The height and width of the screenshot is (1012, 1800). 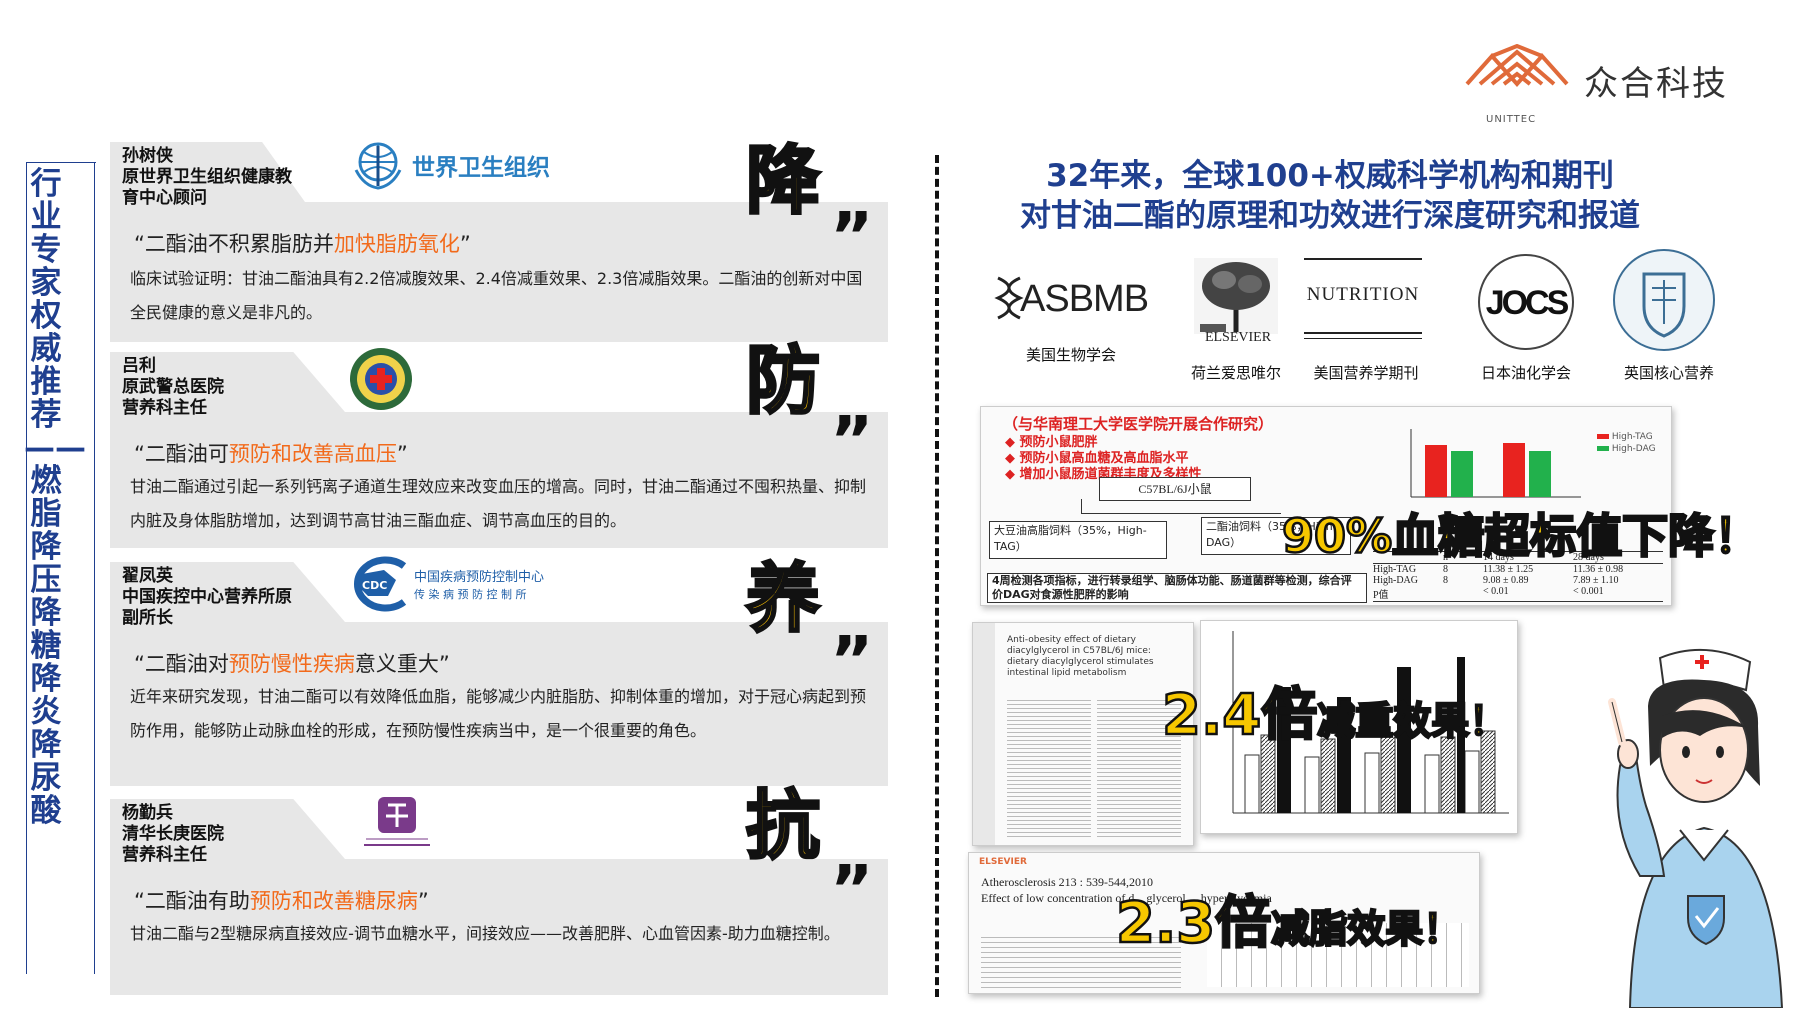 What do you see at coordinates (1084, 299) in the screenshot?
I see `asbmb-logo-text: ASBMB` at bounding box center [1084, 299].